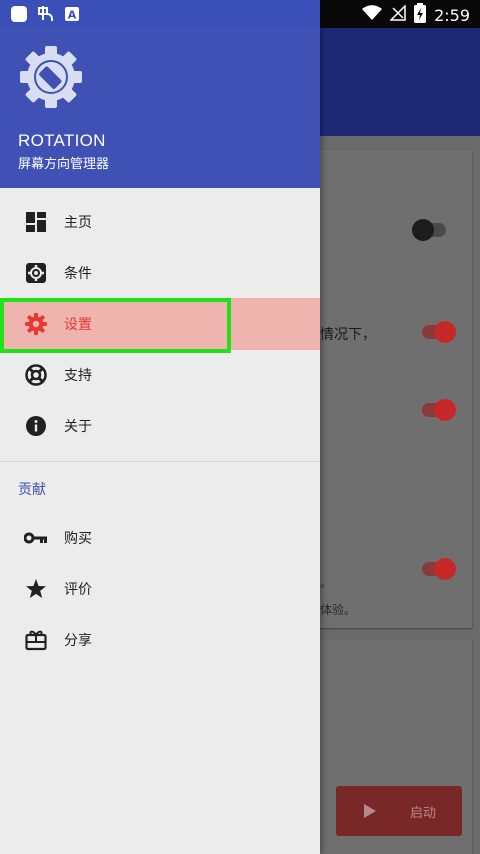  I want to click on conditions-gear-icon, so click(36, 273).